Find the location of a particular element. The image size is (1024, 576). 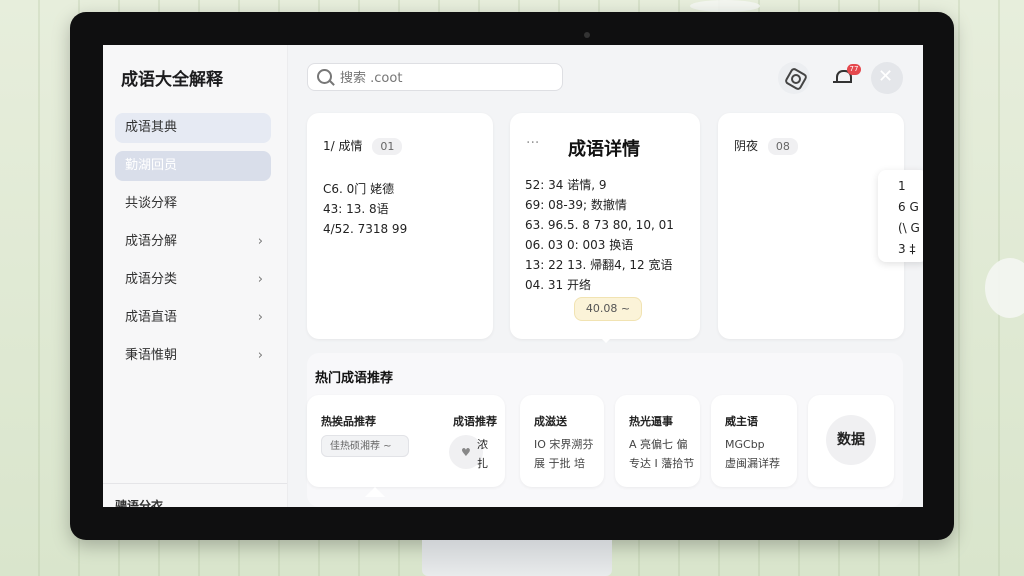

side-line: 扎 is located at coordinates (482, 463).